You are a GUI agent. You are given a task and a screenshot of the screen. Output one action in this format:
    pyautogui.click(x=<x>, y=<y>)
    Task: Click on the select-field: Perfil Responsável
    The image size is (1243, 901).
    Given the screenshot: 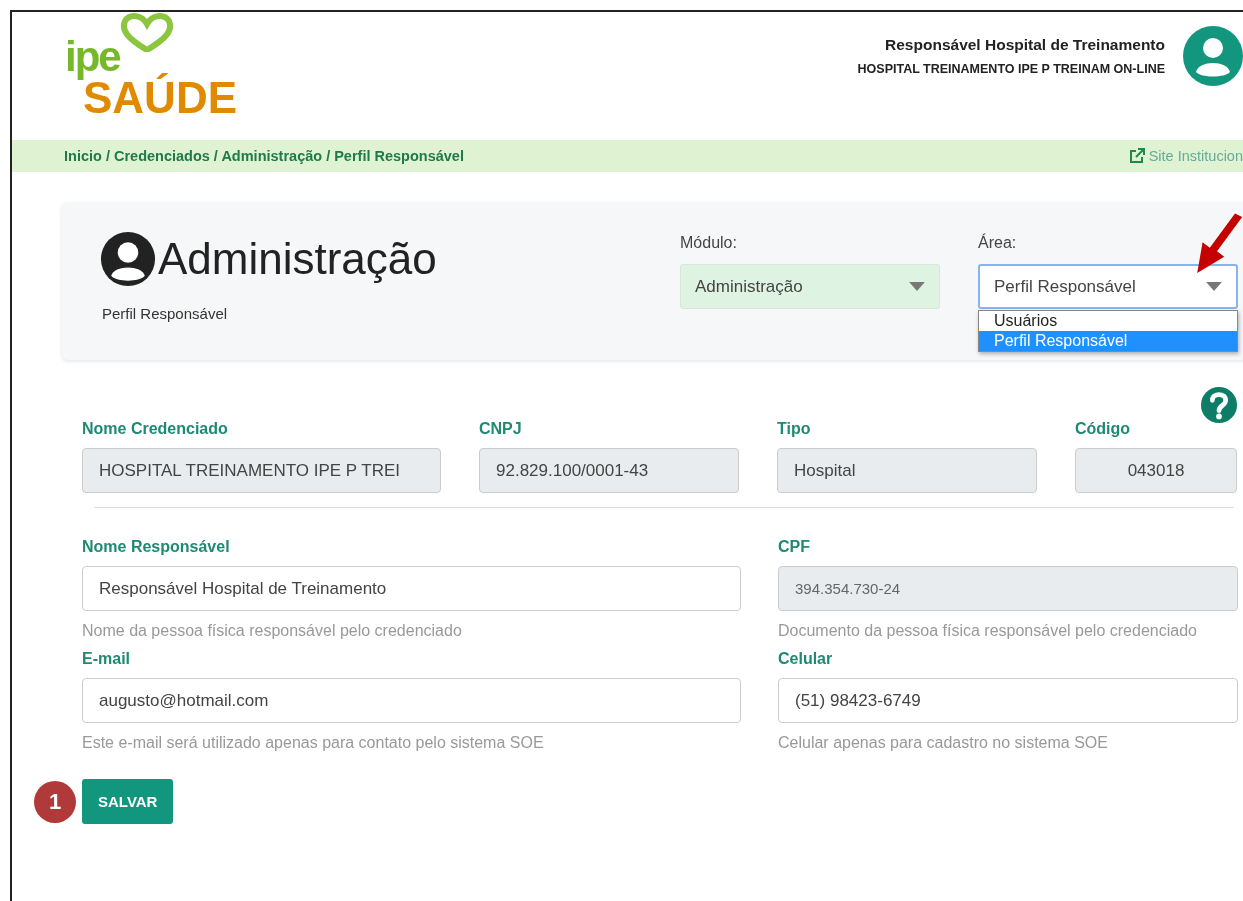 What is the action you would take?
    pyautogui.click(x=1108, y=286)
    